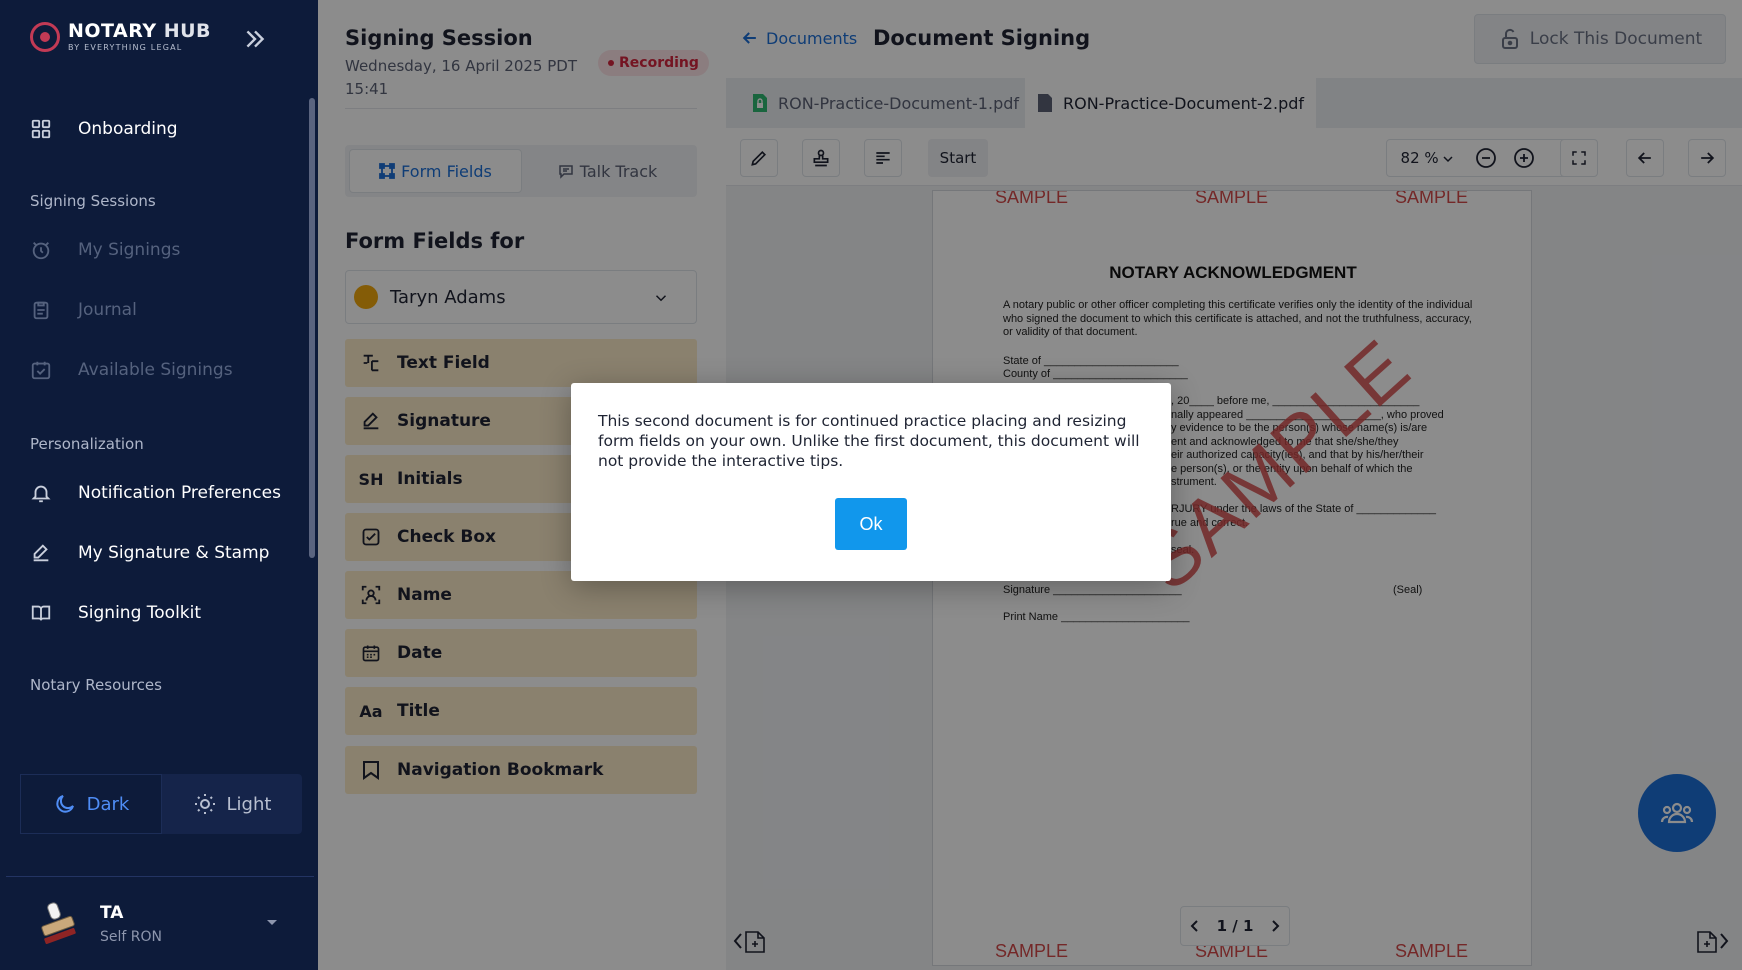  I want to click on sidebar-item-label: Journal, so click(107, 310).